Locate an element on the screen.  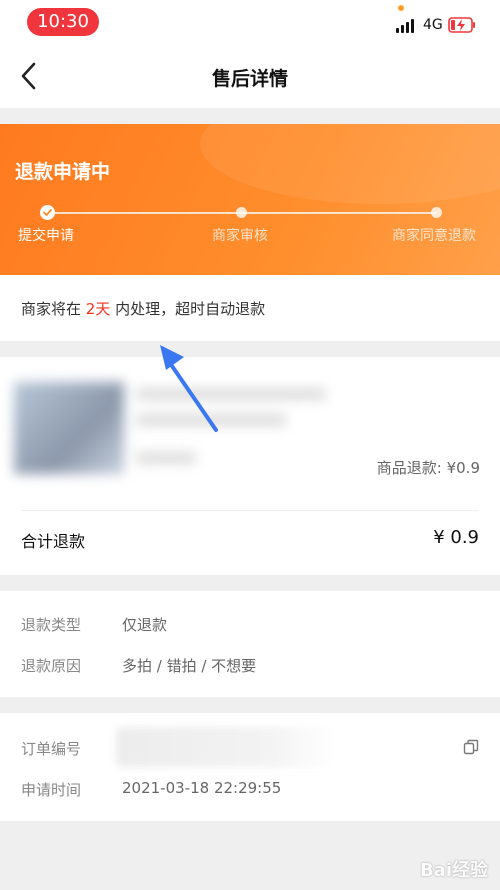
processing-notice: 商家将在 2天 内处理，超时自动退款 is located at coordinates (250, 308).